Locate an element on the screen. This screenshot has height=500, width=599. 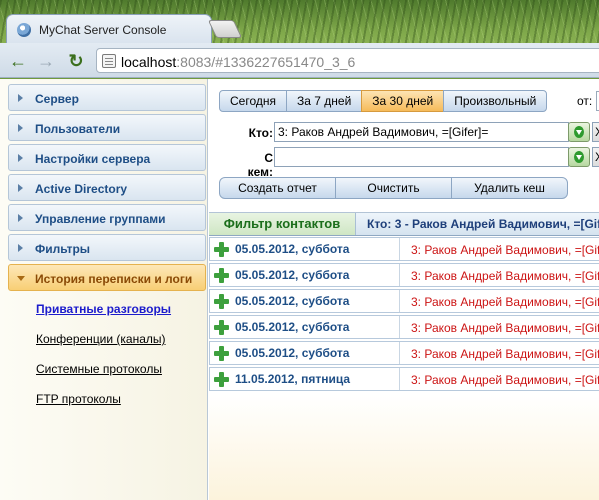
with-combobox is located at coordinates (421, 157).